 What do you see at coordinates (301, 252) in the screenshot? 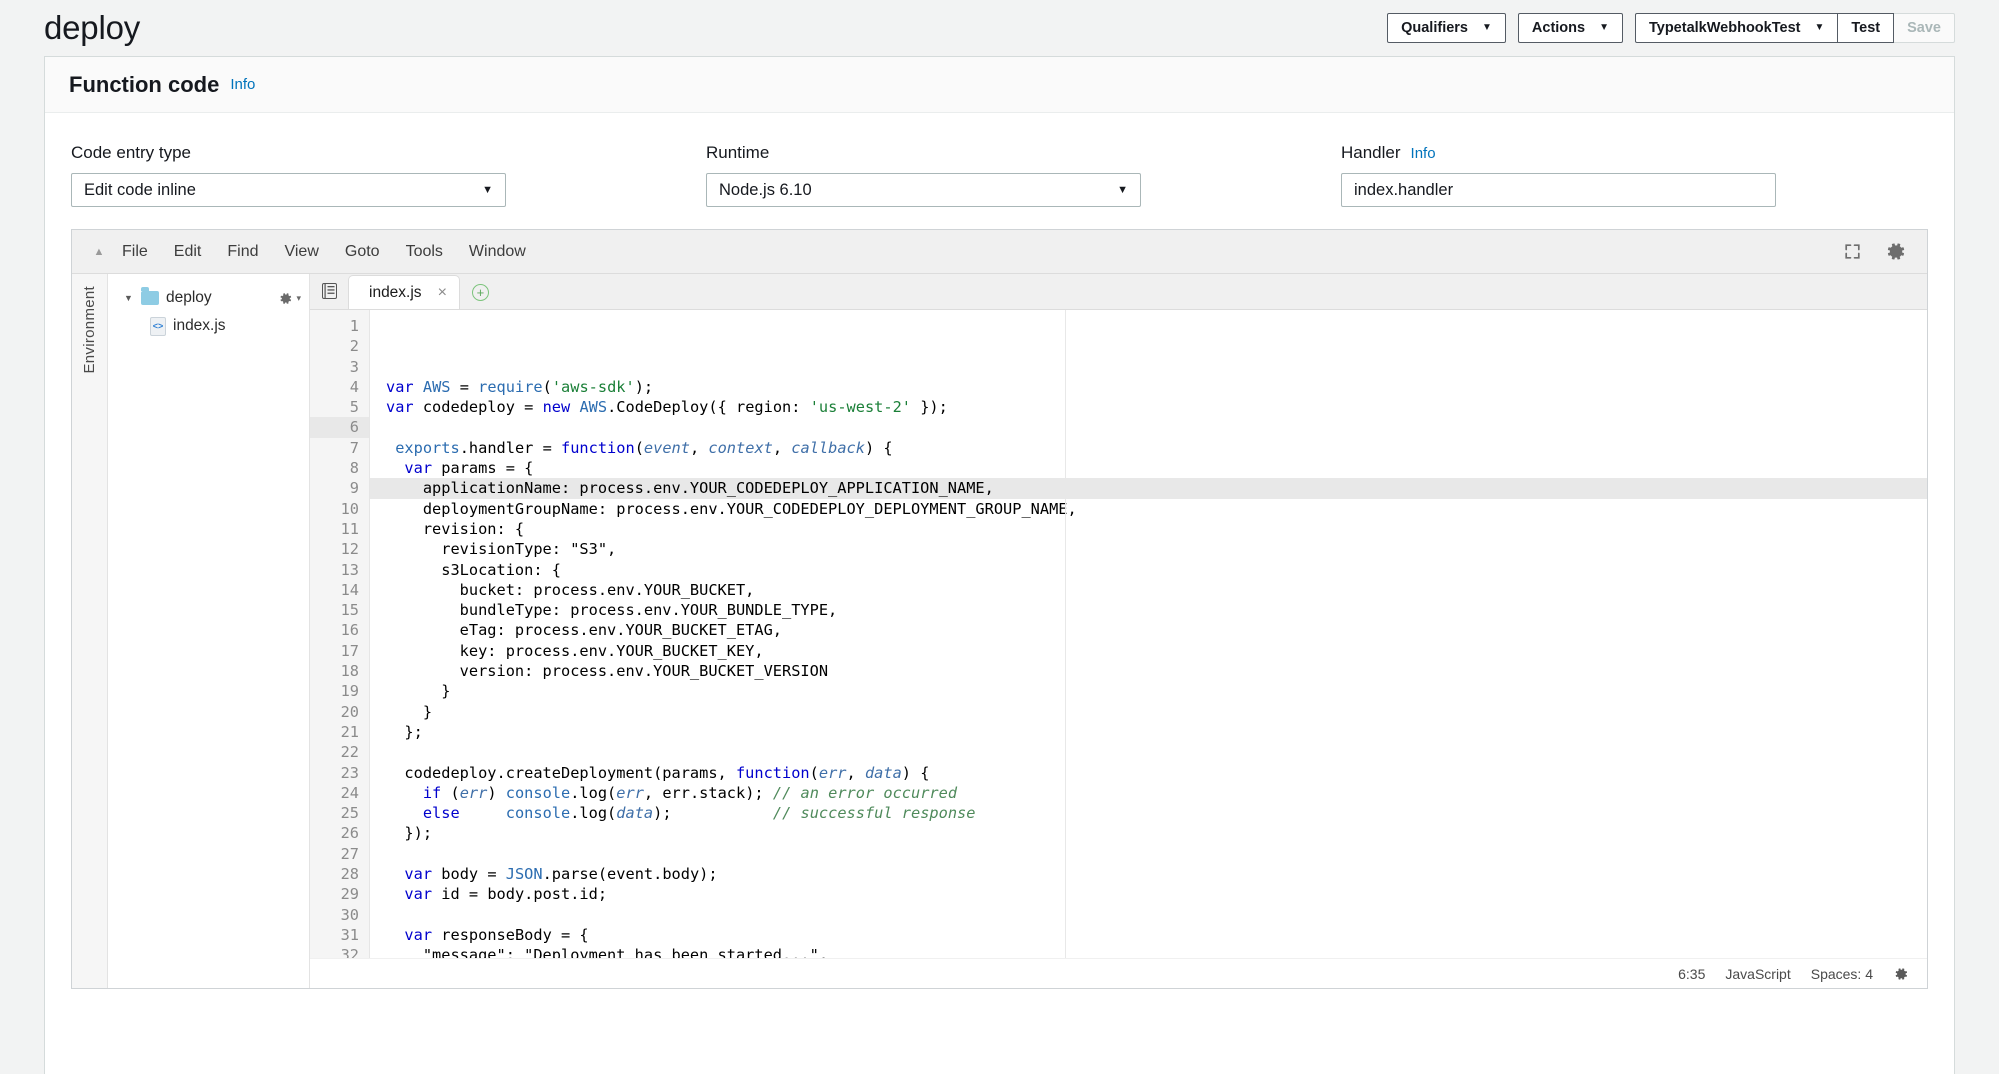
I see `menu-item-view: View` at bounding box center [301, 252].